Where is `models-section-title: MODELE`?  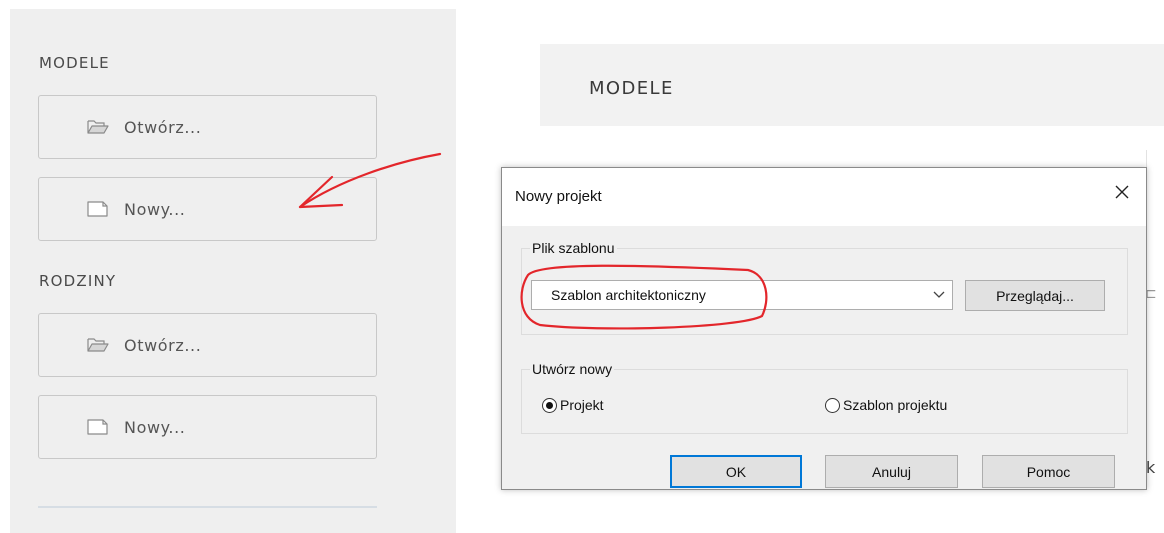
models-section-title: MODELE is located at coordinates (74, 63).